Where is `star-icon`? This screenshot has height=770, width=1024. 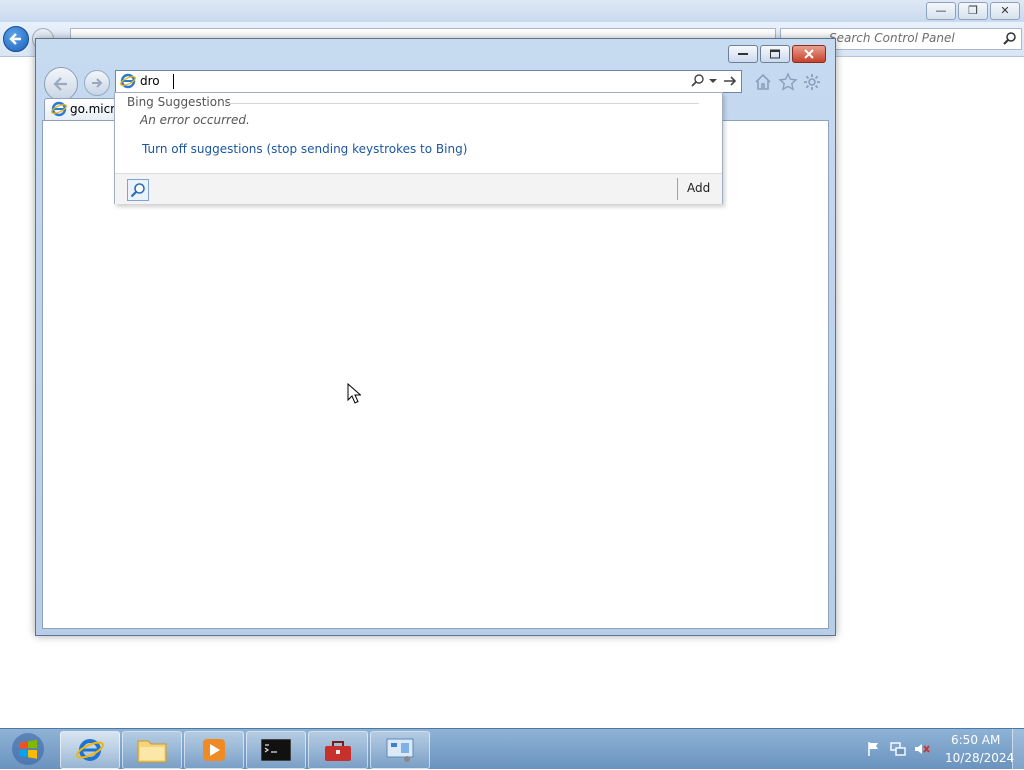 star-icon is located at coordinates (788, 81).